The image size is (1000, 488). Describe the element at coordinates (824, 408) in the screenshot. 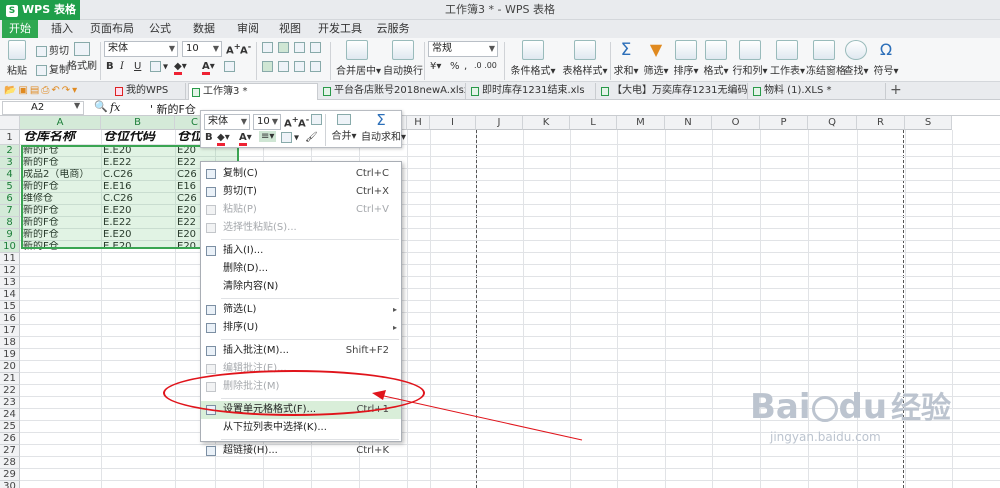

I see `paw-icon` at that location.